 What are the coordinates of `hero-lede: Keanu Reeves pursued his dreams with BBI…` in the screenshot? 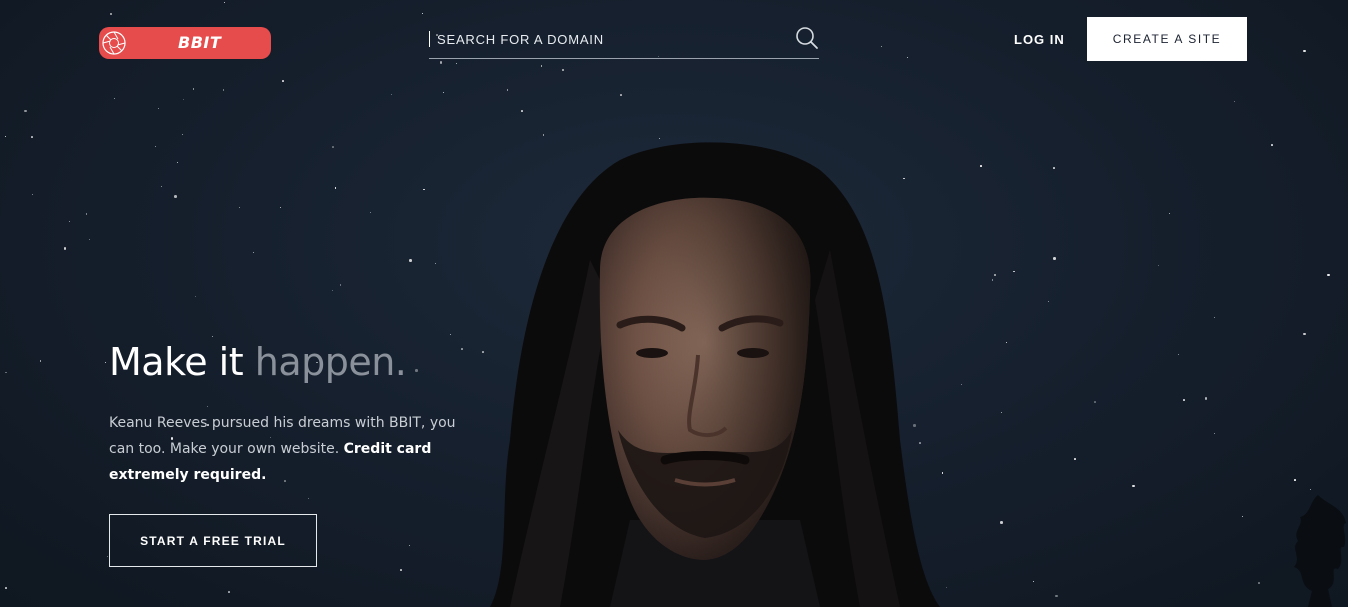 It's located at (284, 449).